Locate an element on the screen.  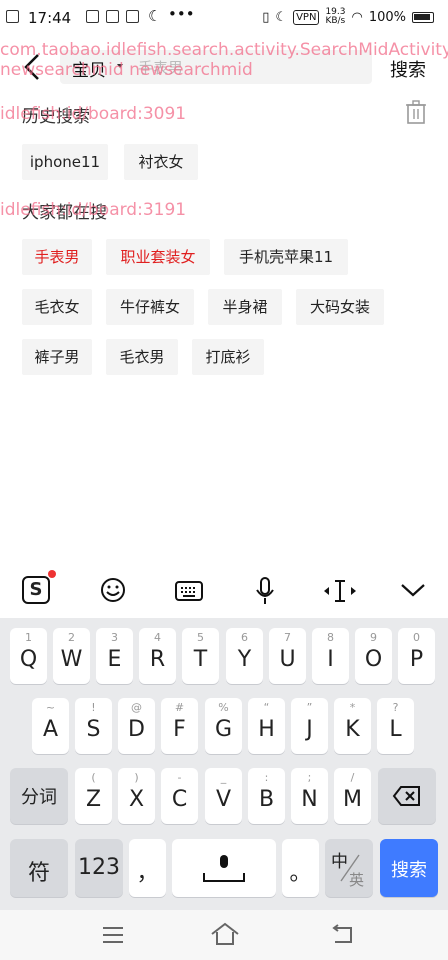
backspace-key is located at coordinates (407, 796).